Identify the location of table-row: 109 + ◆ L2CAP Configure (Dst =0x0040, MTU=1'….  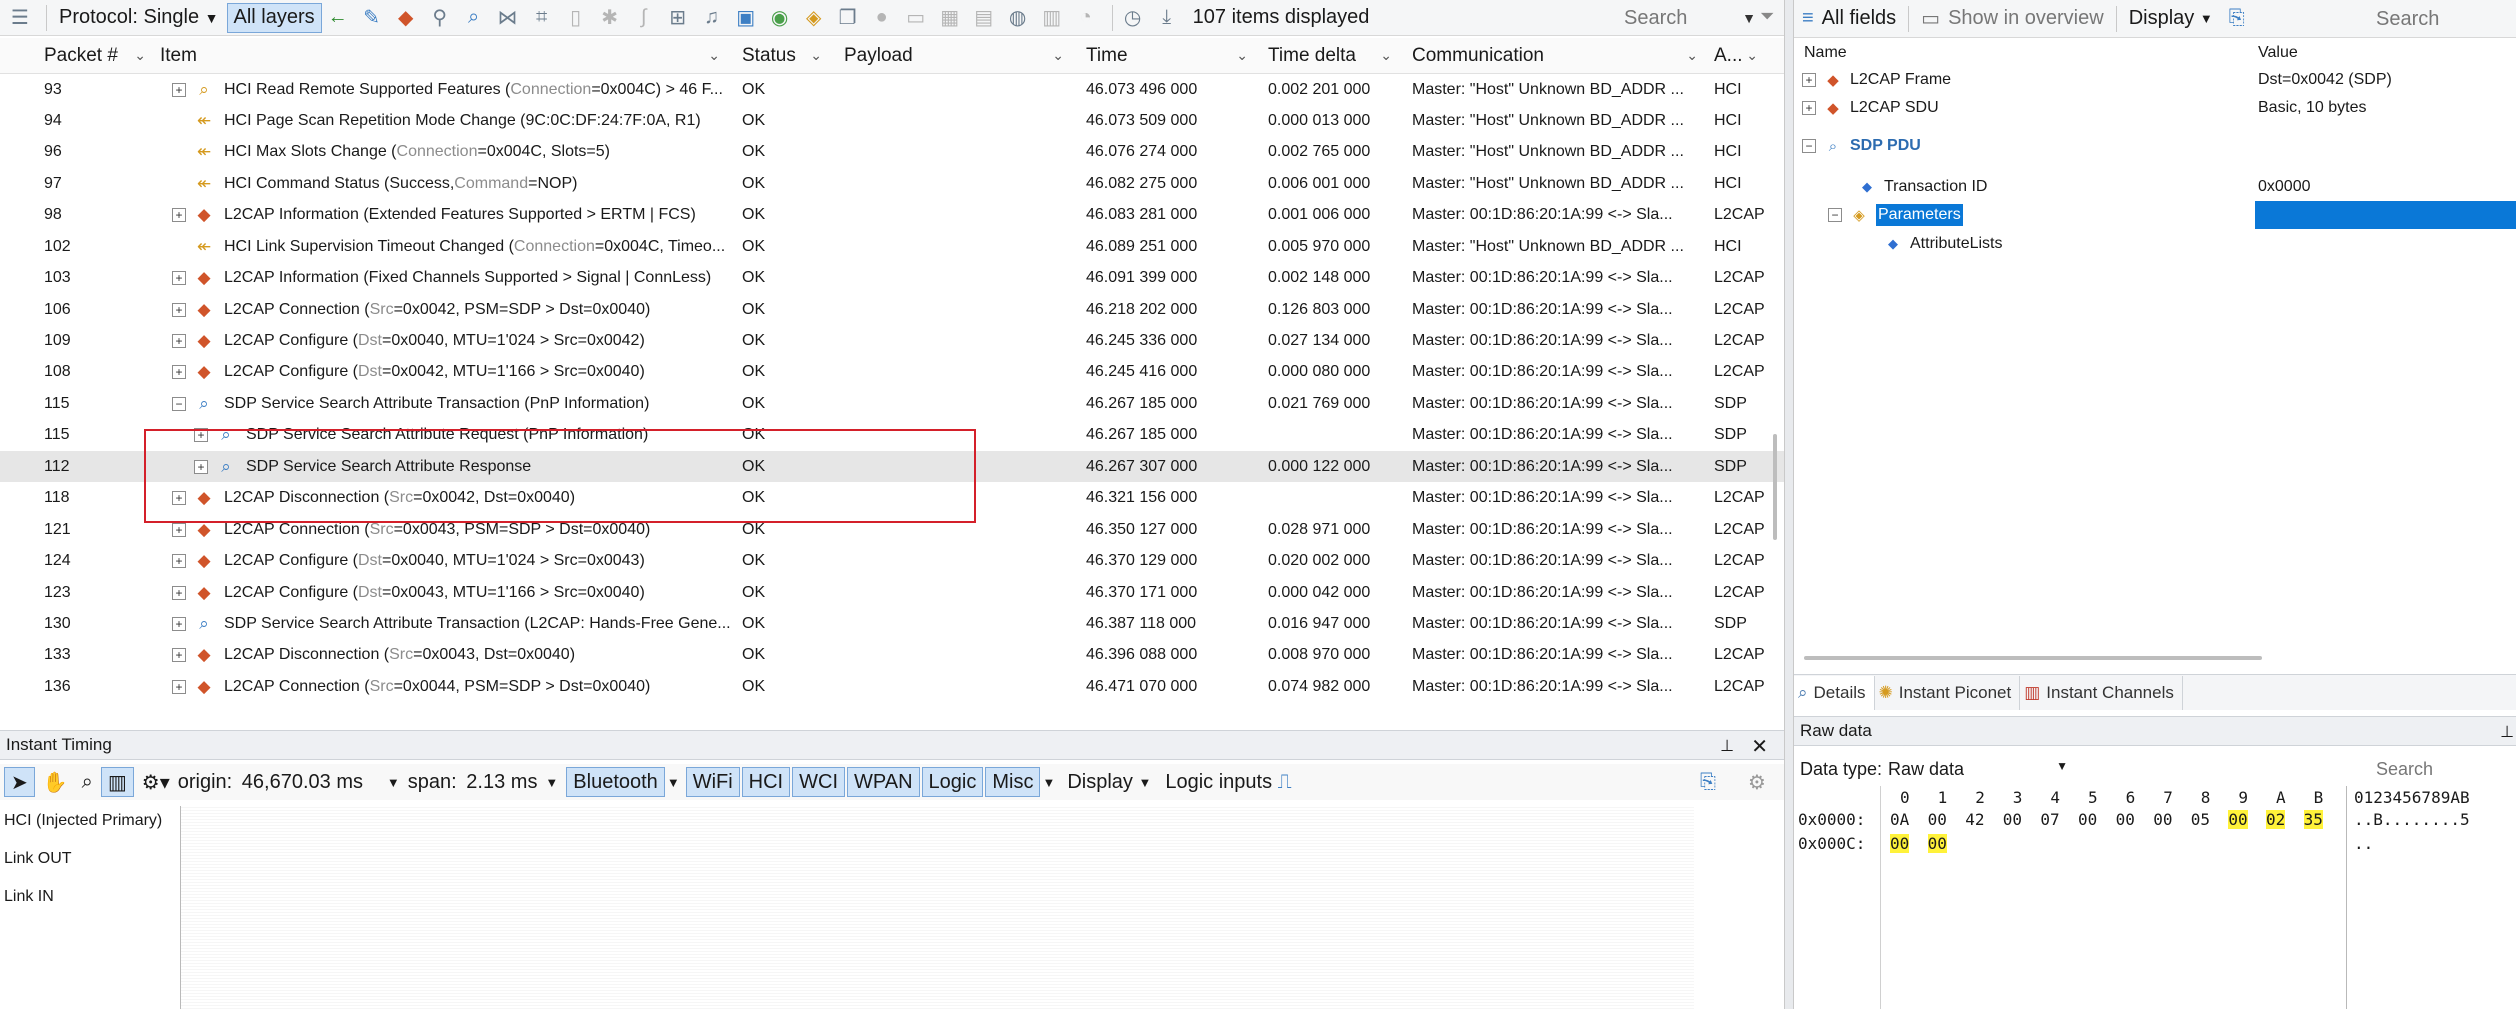
(892, 341).